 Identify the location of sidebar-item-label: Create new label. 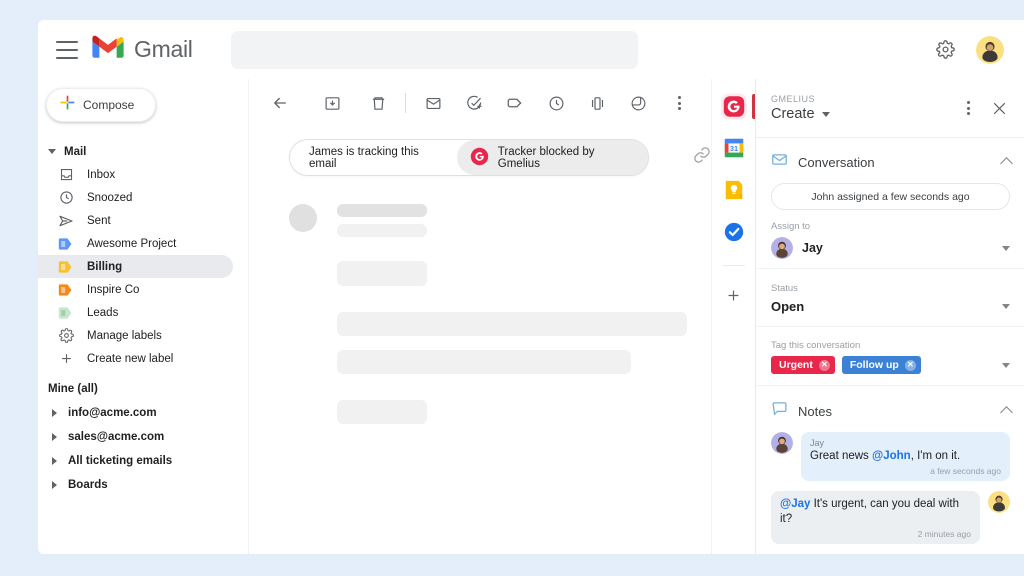
(130, 358).